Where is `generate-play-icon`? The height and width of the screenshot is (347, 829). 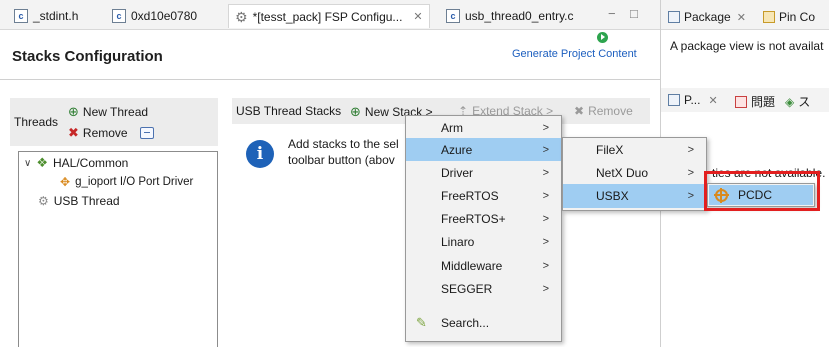 generate-play-icon is located at coordinates (602, 37).